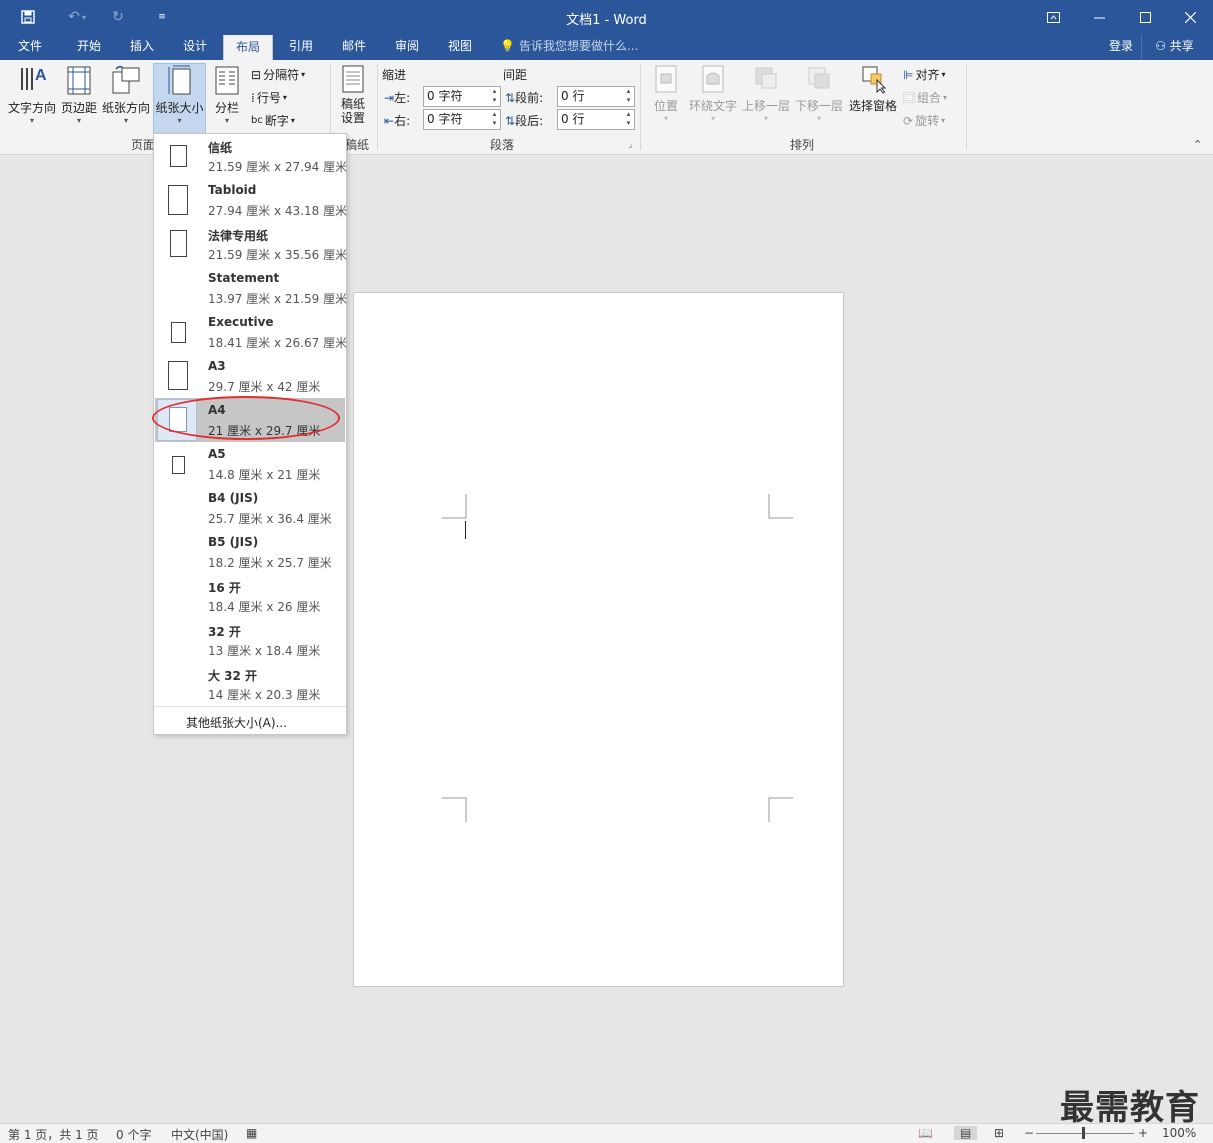 This screenshot has height=1143, width=1213. Describe the element at coordinates (1053, 17) in the screenshot. I see `ribbon-display-icon` at that location.